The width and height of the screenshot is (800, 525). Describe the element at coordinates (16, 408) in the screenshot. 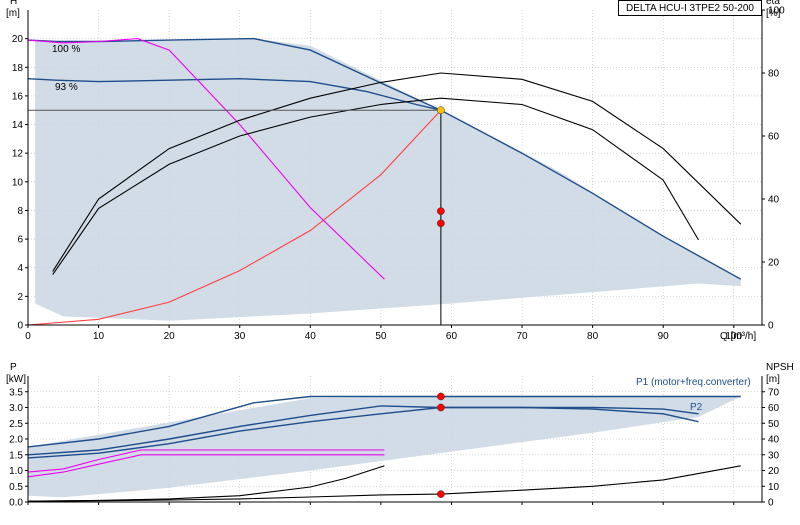

I see `y-tick-label-left: 3.0` at that location.